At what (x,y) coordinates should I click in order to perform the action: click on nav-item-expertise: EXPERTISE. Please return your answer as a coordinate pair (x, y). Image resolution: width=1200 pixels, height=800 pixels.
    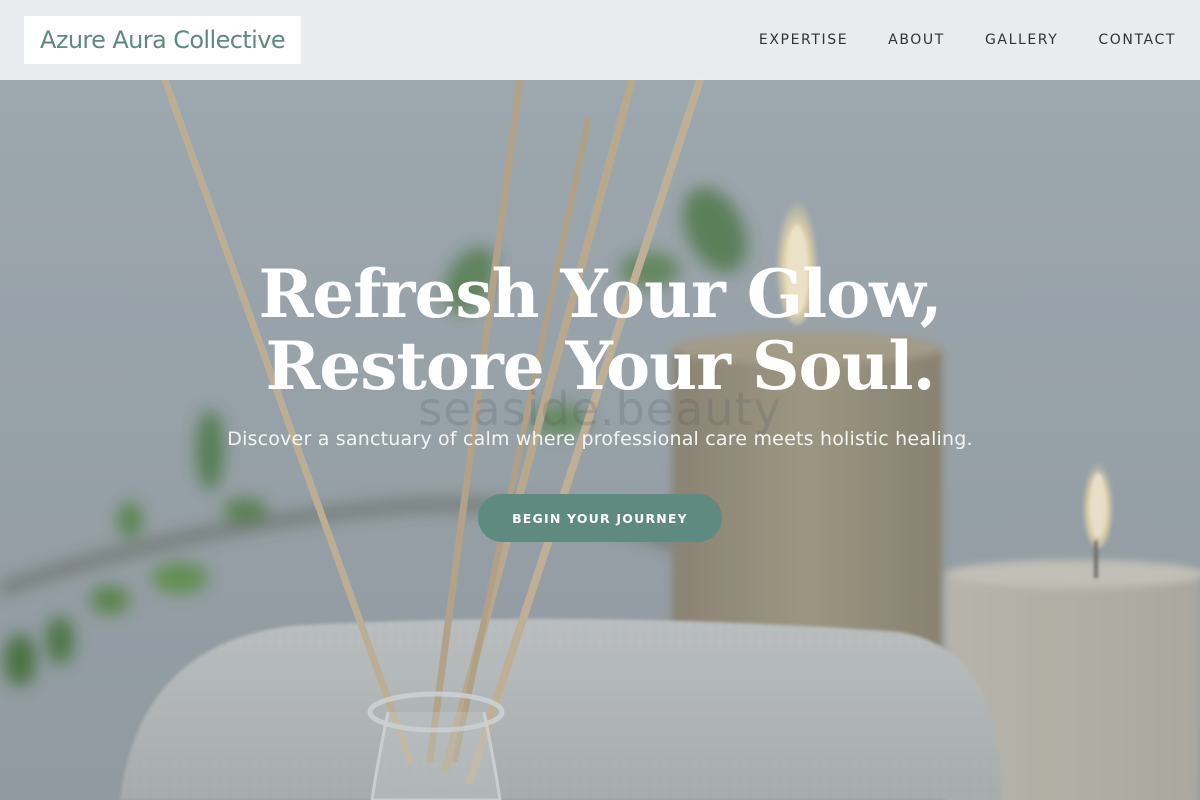
    Looking at the image, I should click on (803, 40).